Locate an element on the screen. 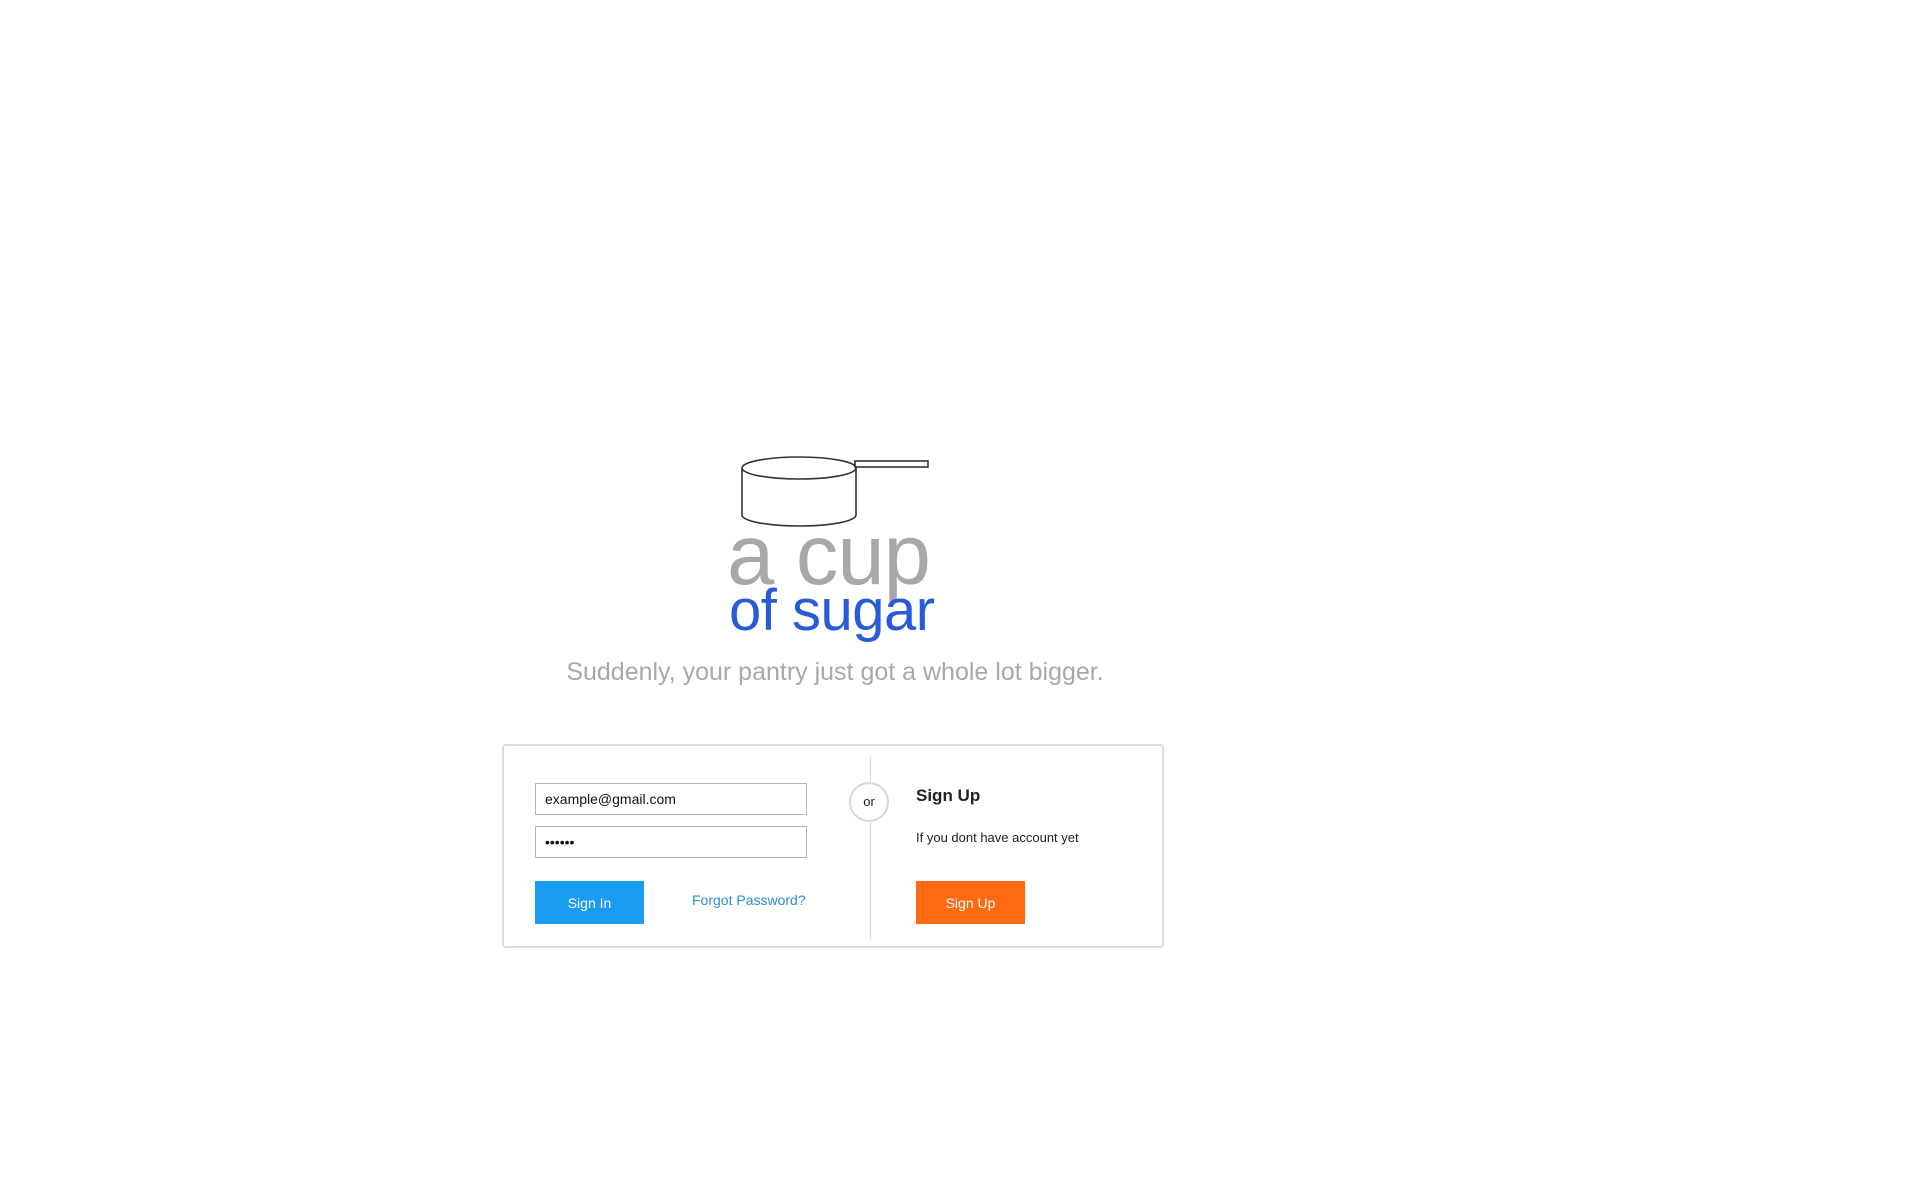 The image size is (1920, 1200). signup-title: Sign Up is located at coordinates (948, 795).